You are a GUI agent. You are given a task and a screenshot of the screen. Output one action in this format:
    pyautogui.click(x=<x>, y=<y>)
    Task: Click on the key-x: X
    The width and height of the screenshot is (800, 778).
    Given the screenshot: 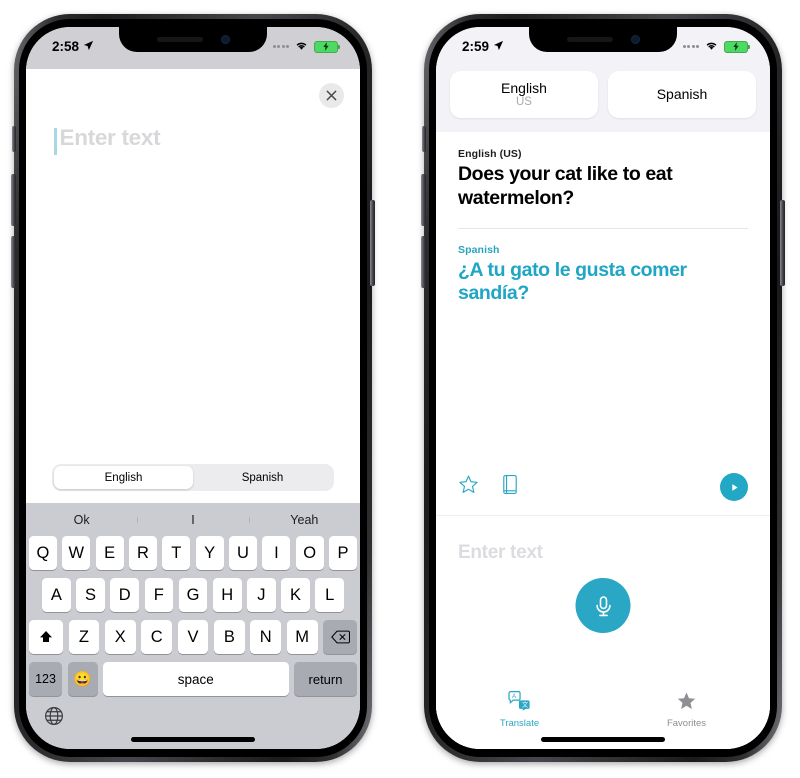 What is the action you would take?
    pyautogui.click(x=120, y=637)
    